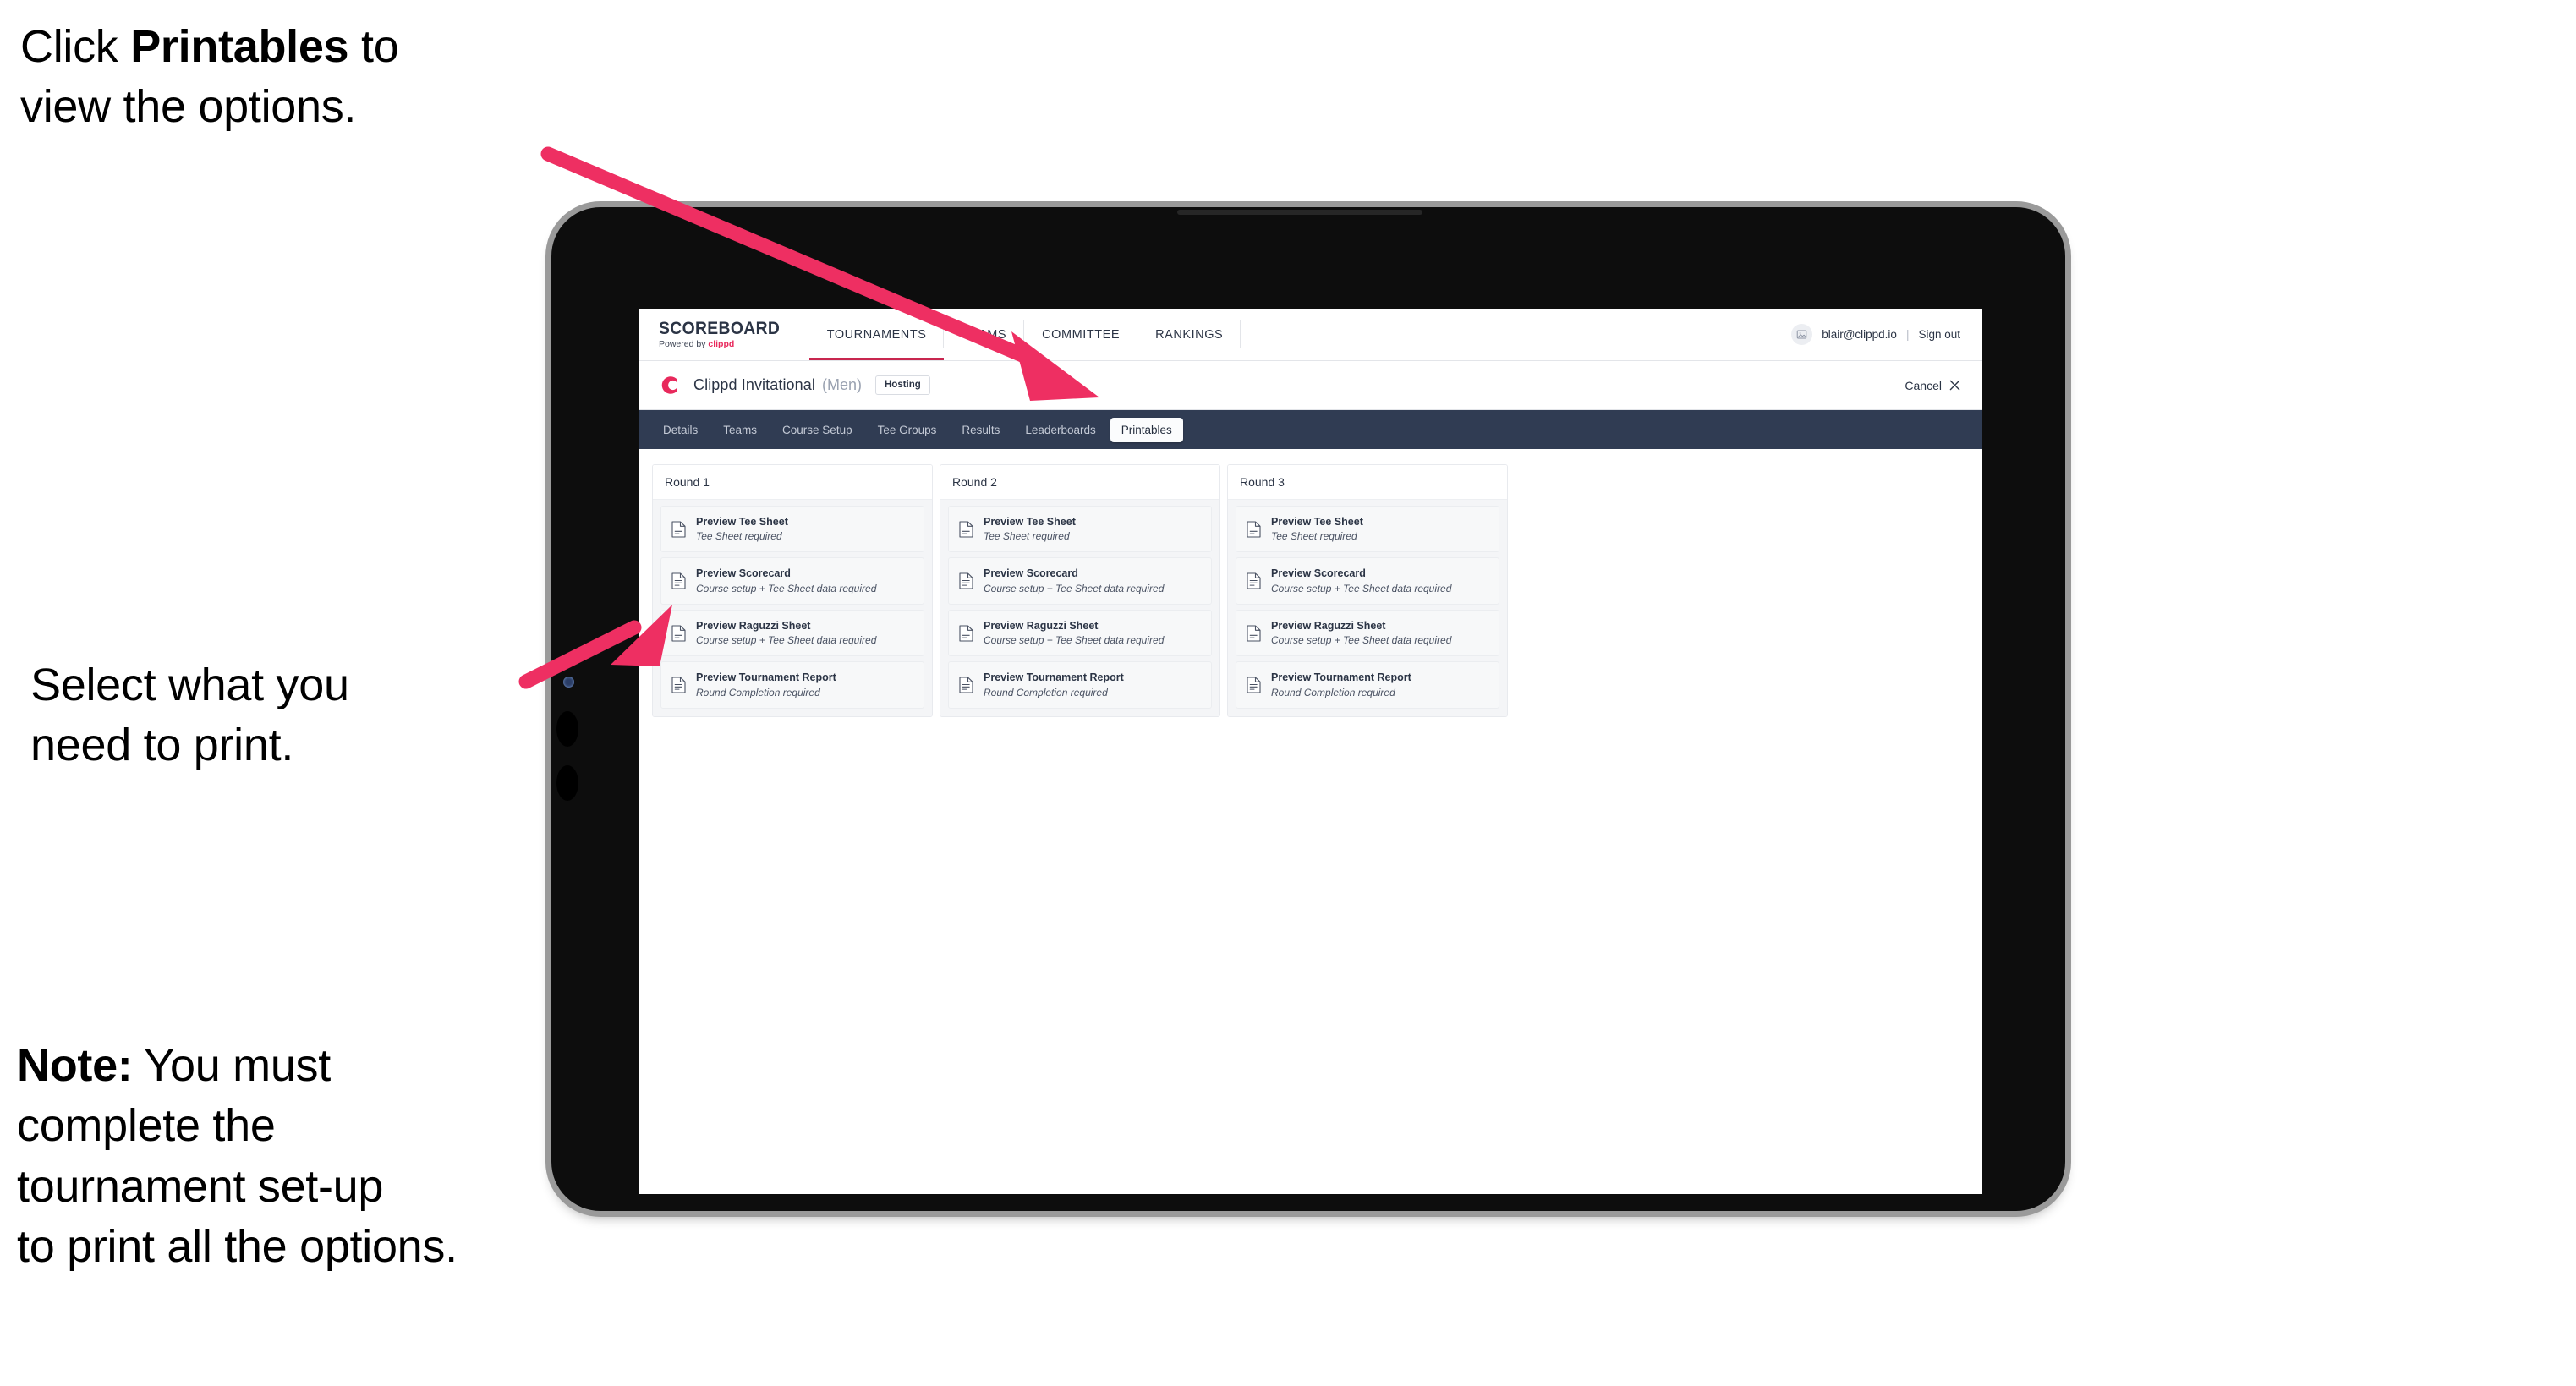  Describe the element at coordinates (1060, 430) in the screenshot. I see `tab-leaderboards: Leaderboards` at that location.